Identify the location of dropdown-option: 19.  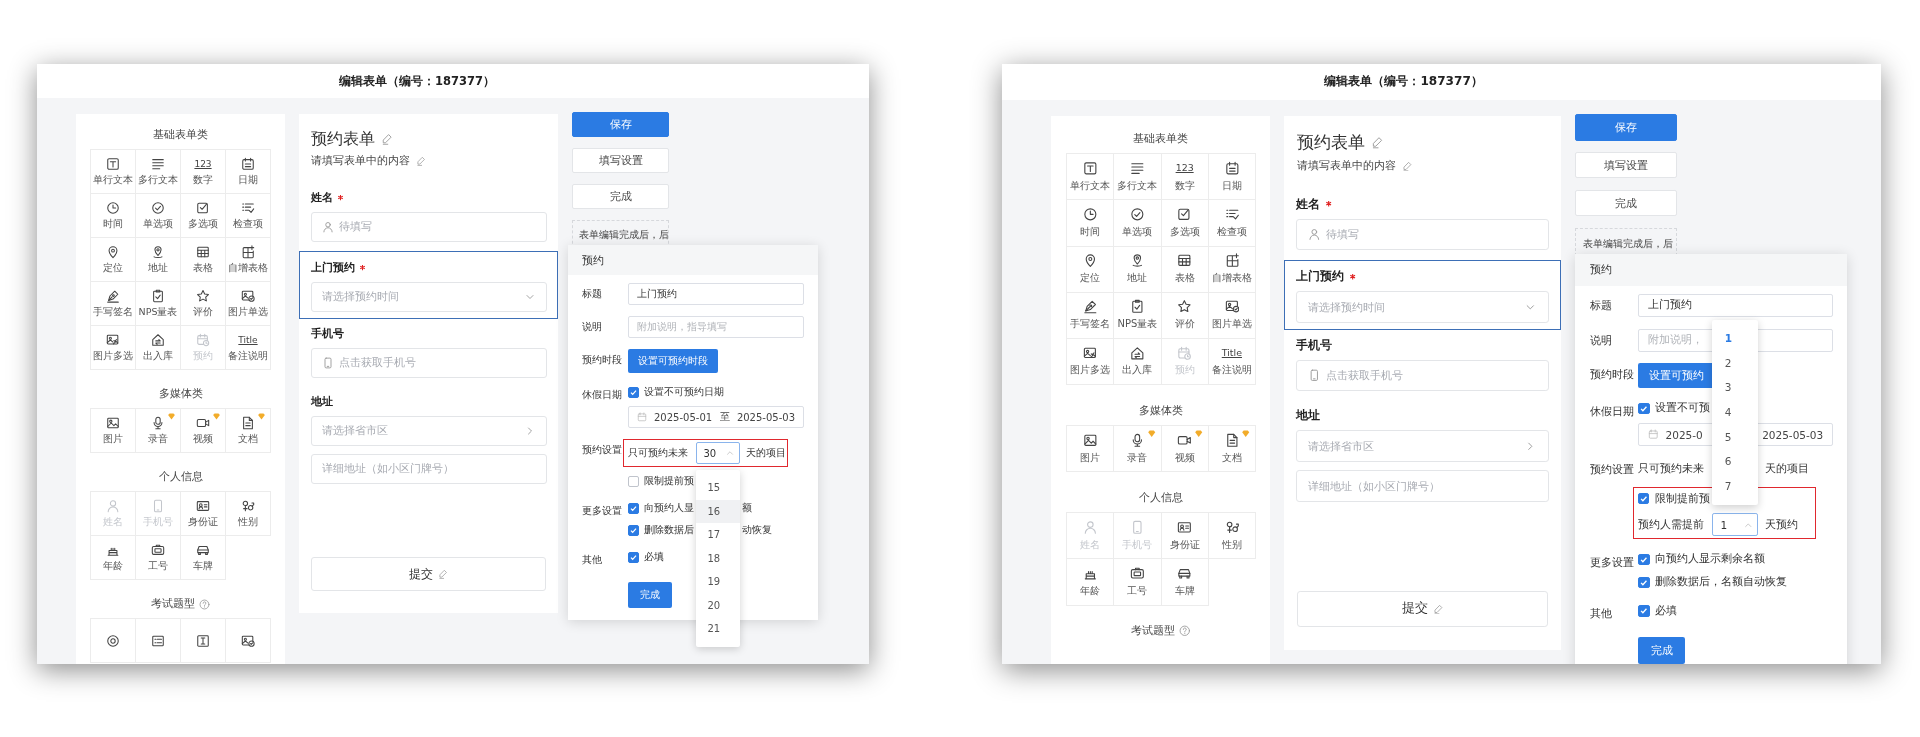
(717, 582).